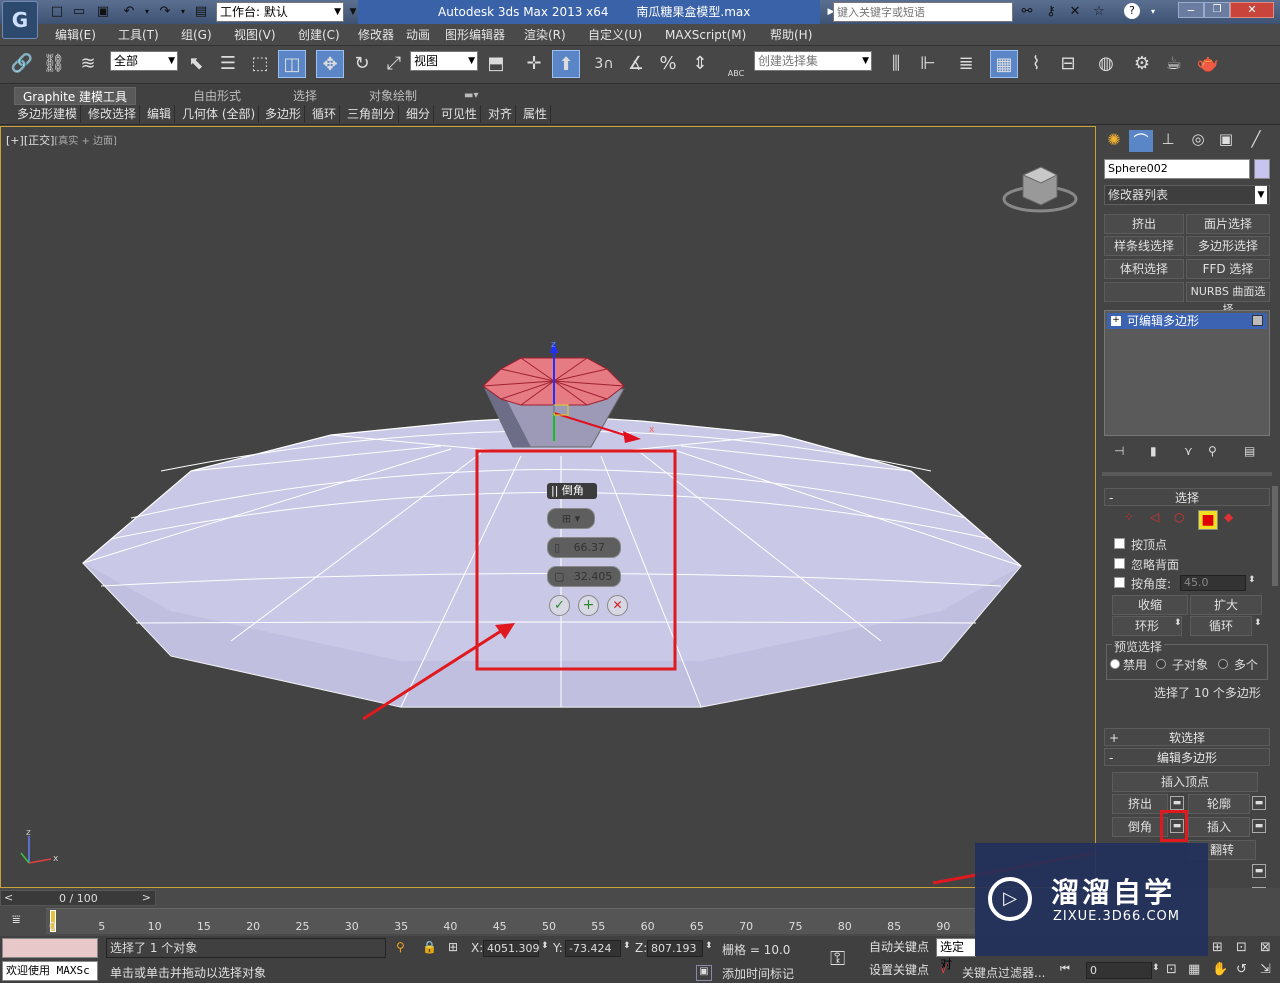  I want to click on spinner-arrows-icon: ⬍, so click(1252, 580).